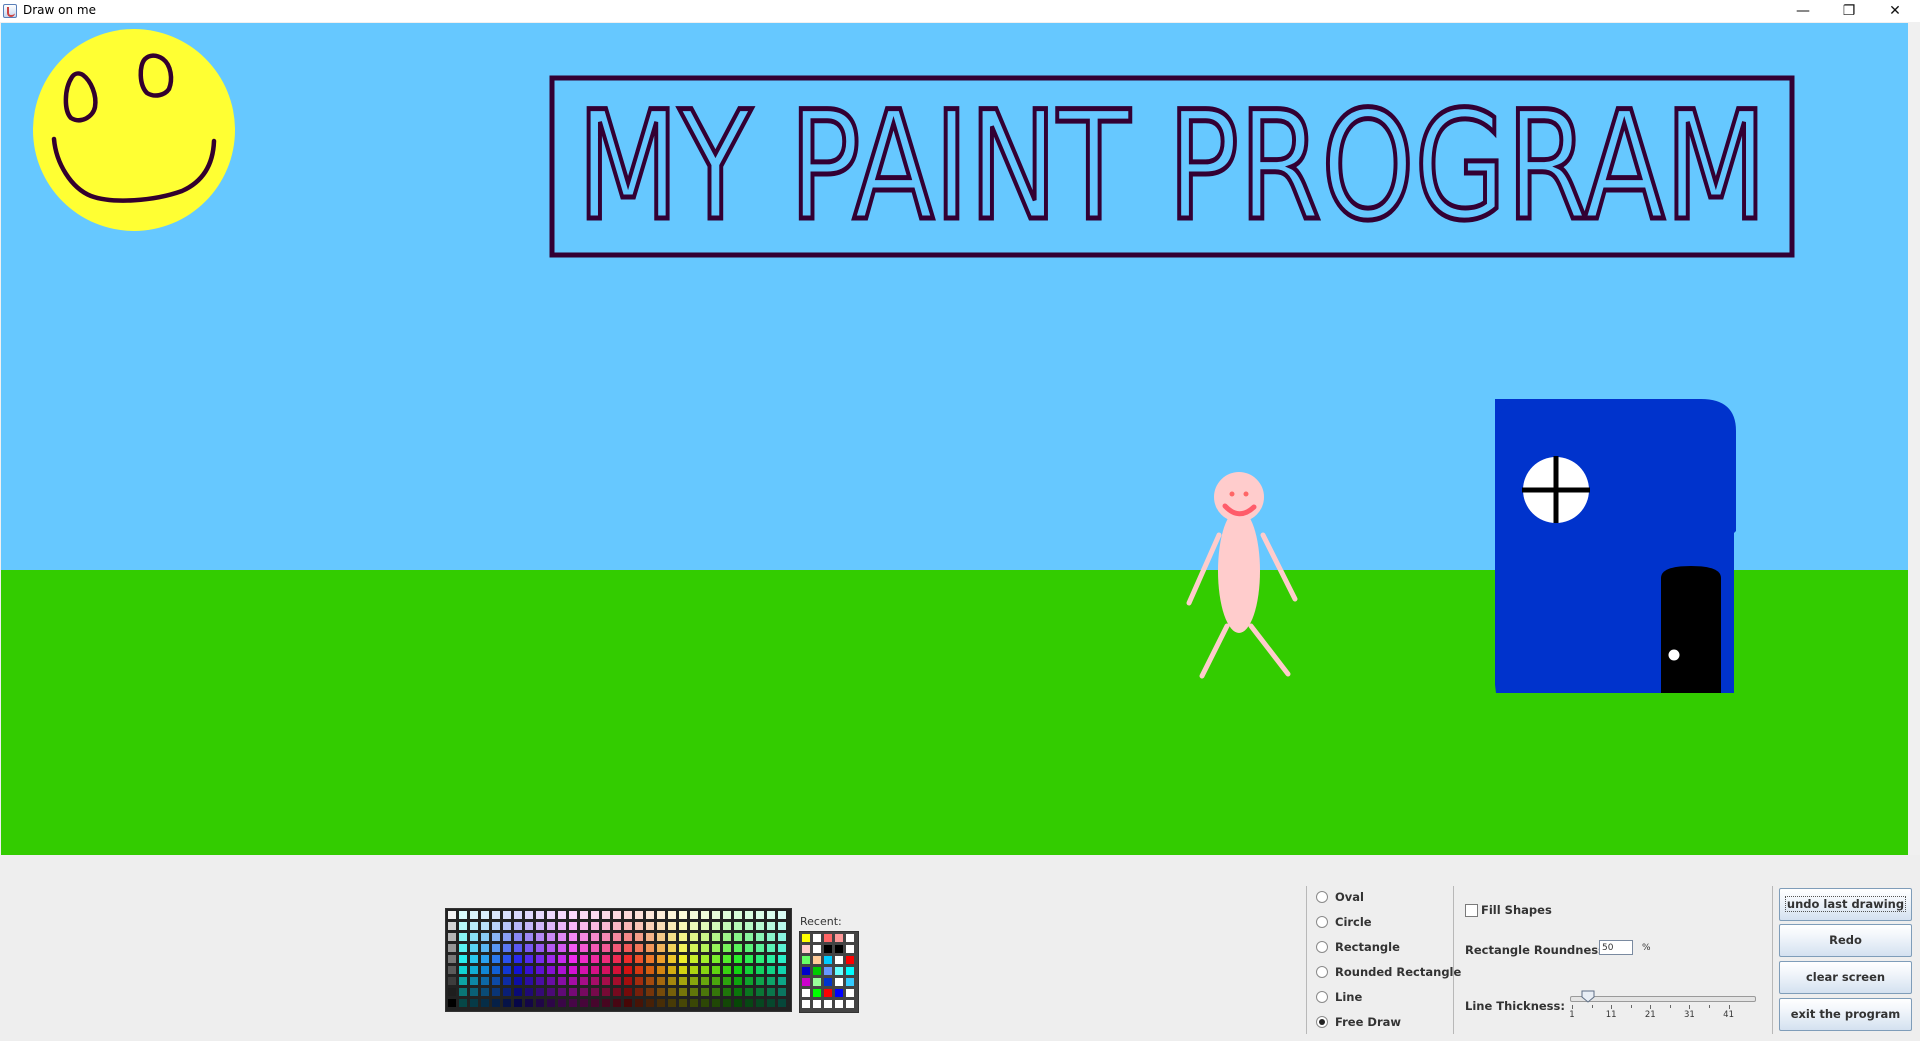 Image resolution: width=1920 pixels, height=1041 pixels. Describe the element at coordinates (1845, 940) in the screenshot. I see `redo-button: Redo` at that location.